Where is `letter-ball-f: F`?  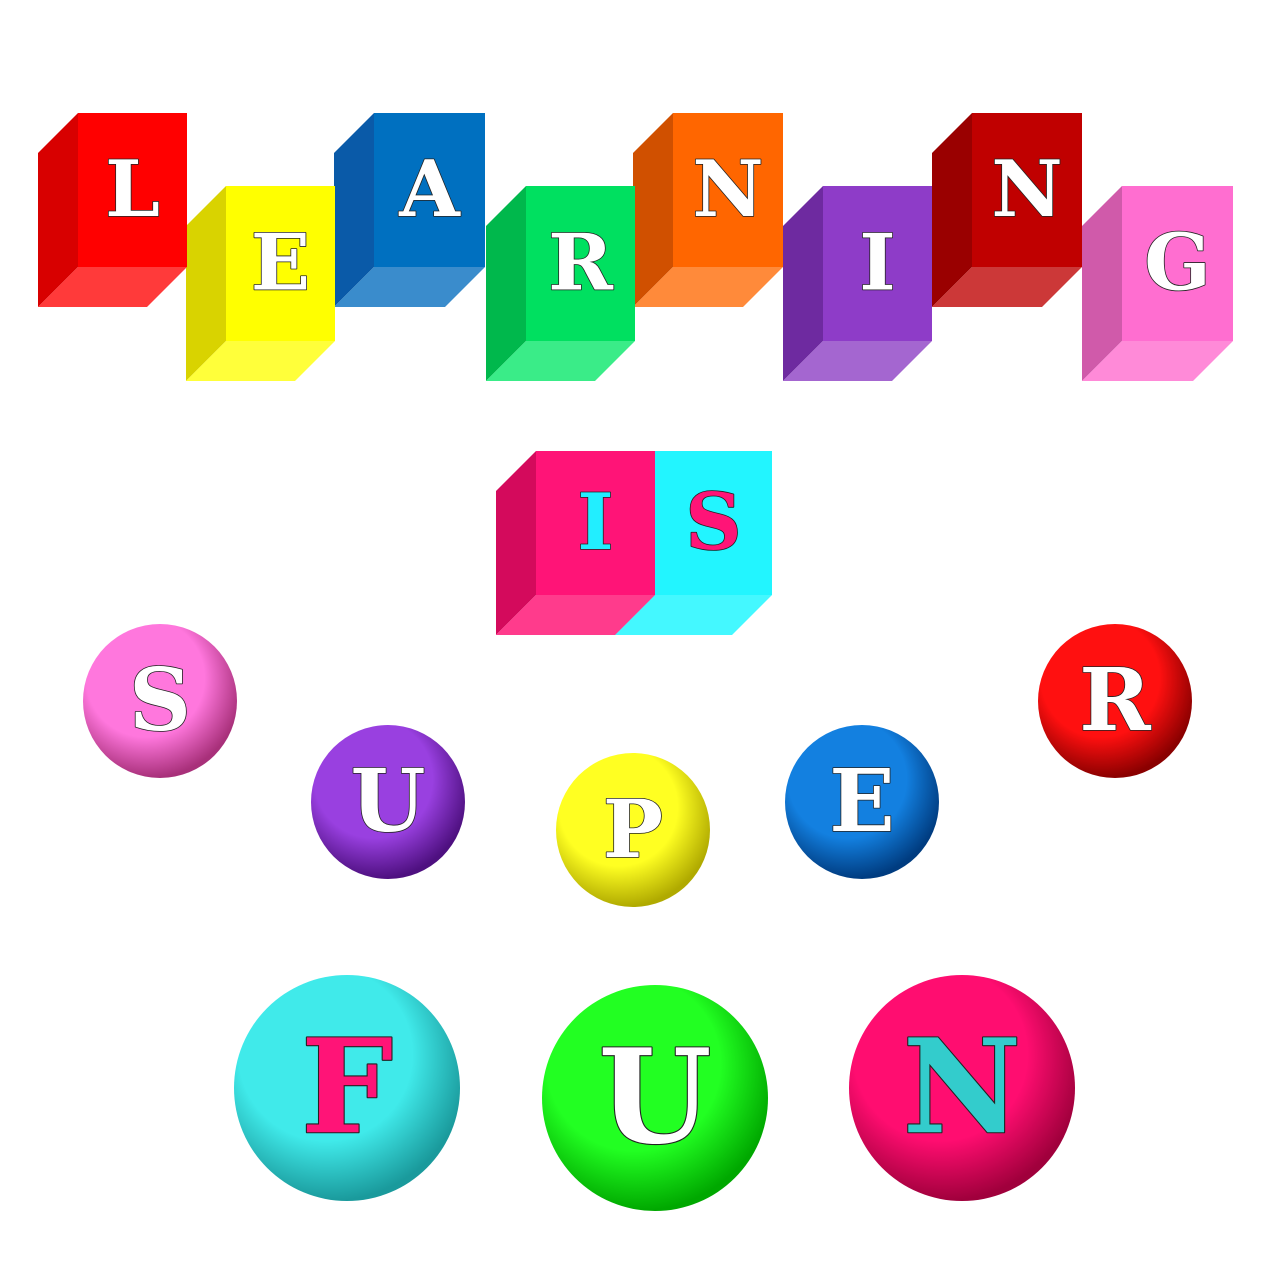
letter-ball-f: F is located at coordinates (347, 1088).